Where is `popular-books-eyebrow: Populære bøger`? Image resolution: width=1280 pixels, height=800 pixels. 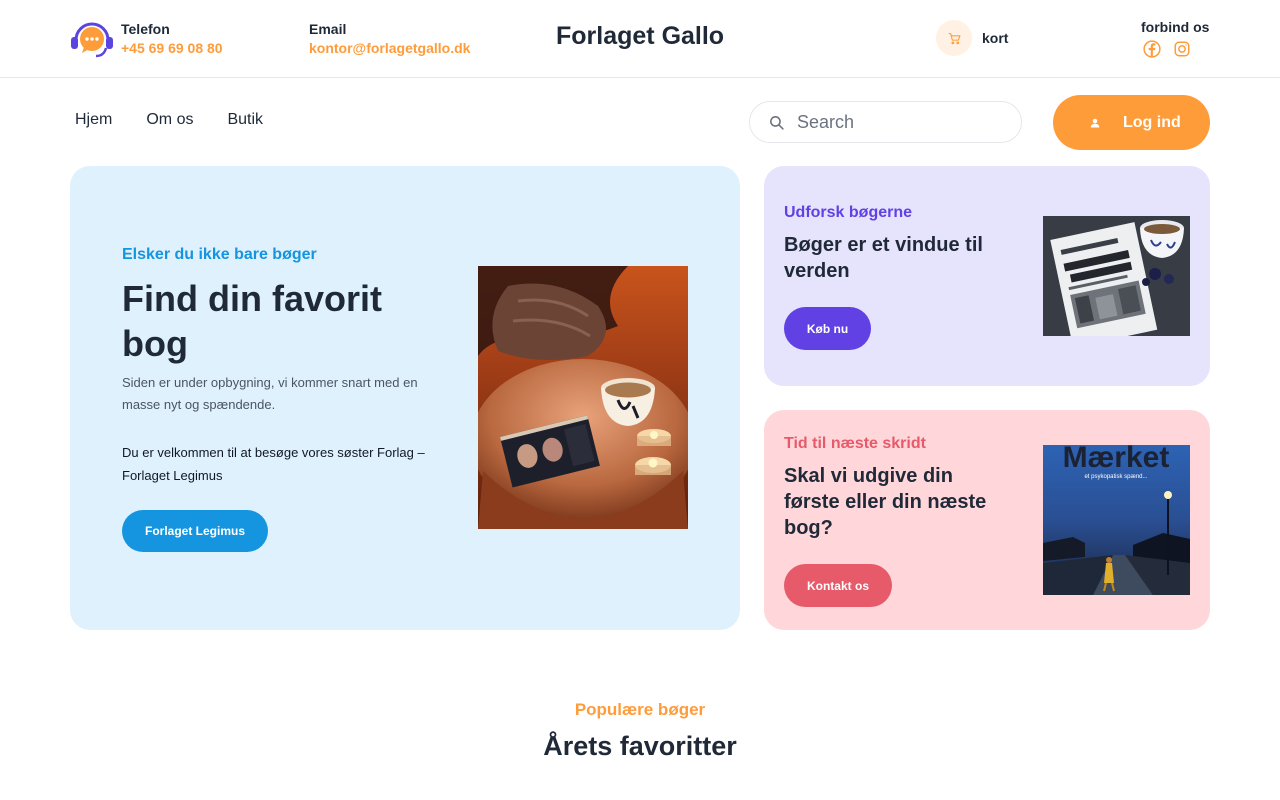 popular-books-eyebrow: Populære bøger is located at coordinates (640, 709).